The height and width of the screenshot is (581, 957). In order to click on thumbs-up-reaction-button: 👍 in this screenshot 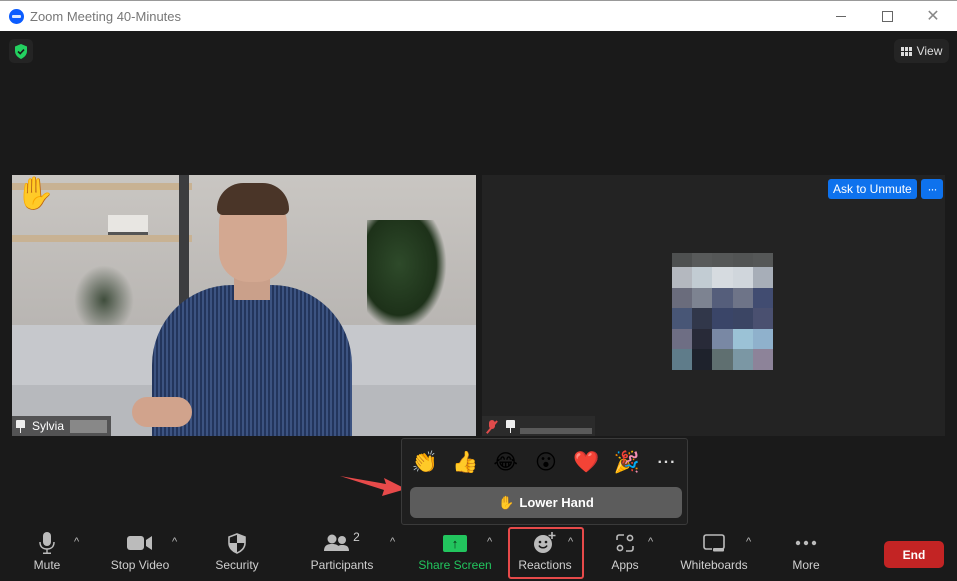, I will do `click(465, 463)`.